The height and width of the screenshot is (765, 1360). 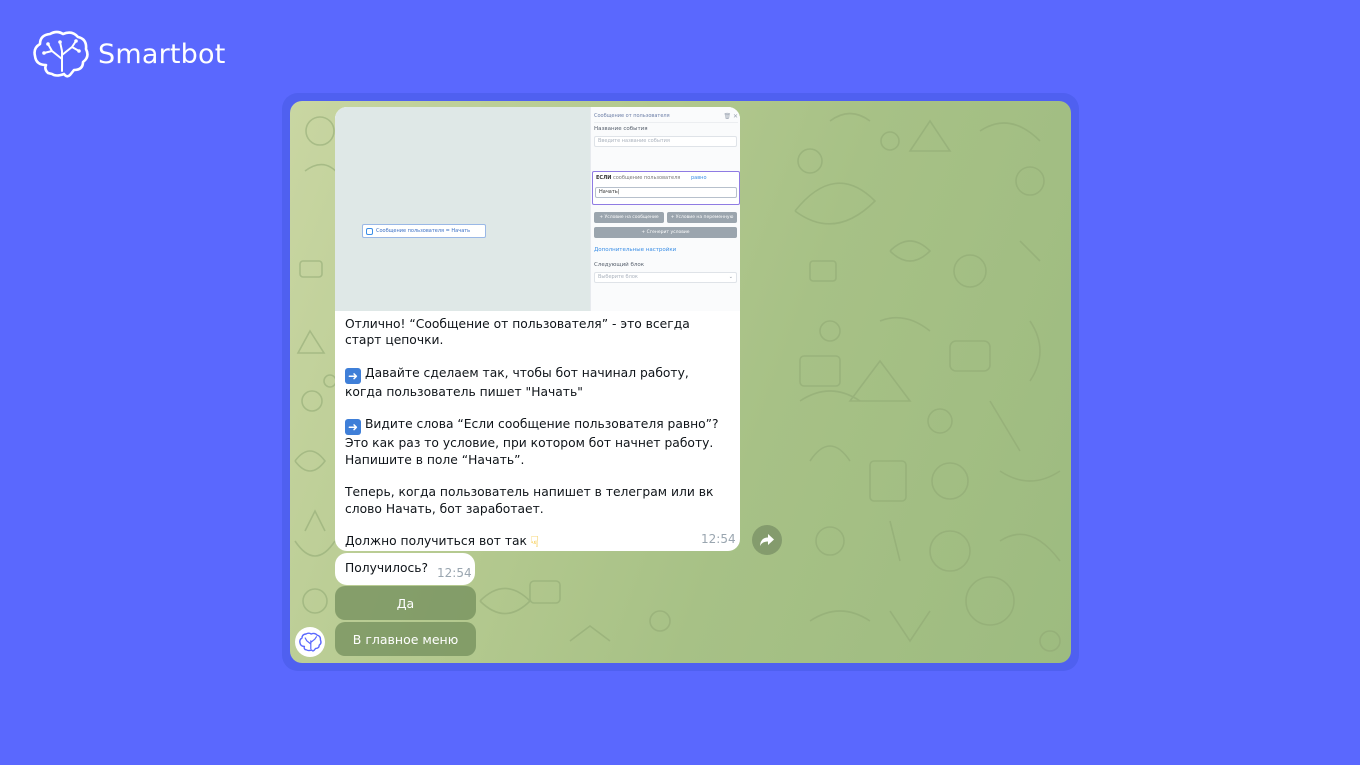 I want to click on node-label: Сообщение пользователя = Начать, so click(x=423, y=231).